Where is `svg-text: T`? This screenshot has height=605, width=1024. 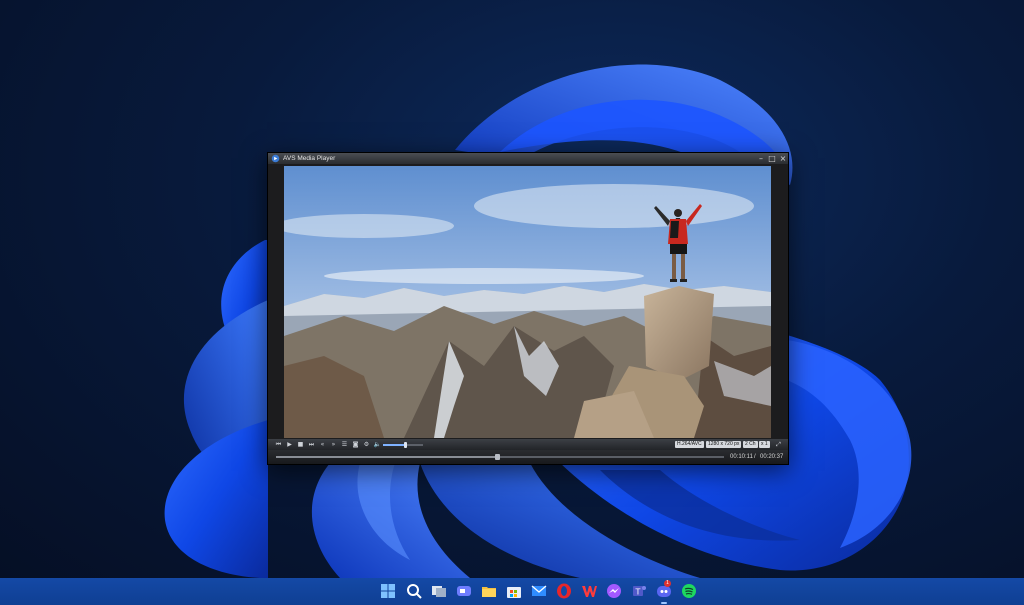 svg-text: T is located at coordinates (638, 592).